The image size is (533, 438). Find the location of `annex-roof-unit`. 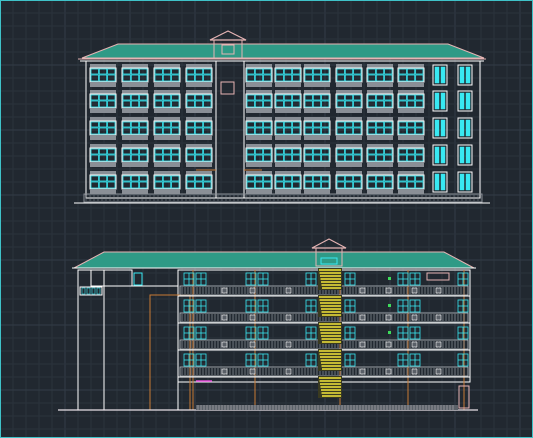

annex-roof-unit is located at coordinates (118, 278).